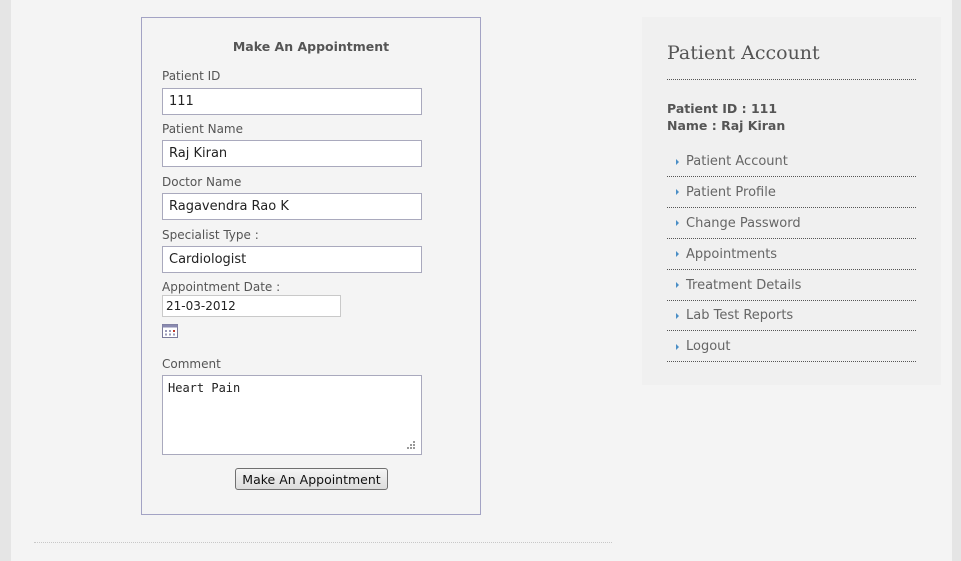 Image resolution: width=961 pixels, height=561 pixels. Describe the element at coordinates (732, 254) in the screenshot. I see `menu-item-label: Appointments` at that location.